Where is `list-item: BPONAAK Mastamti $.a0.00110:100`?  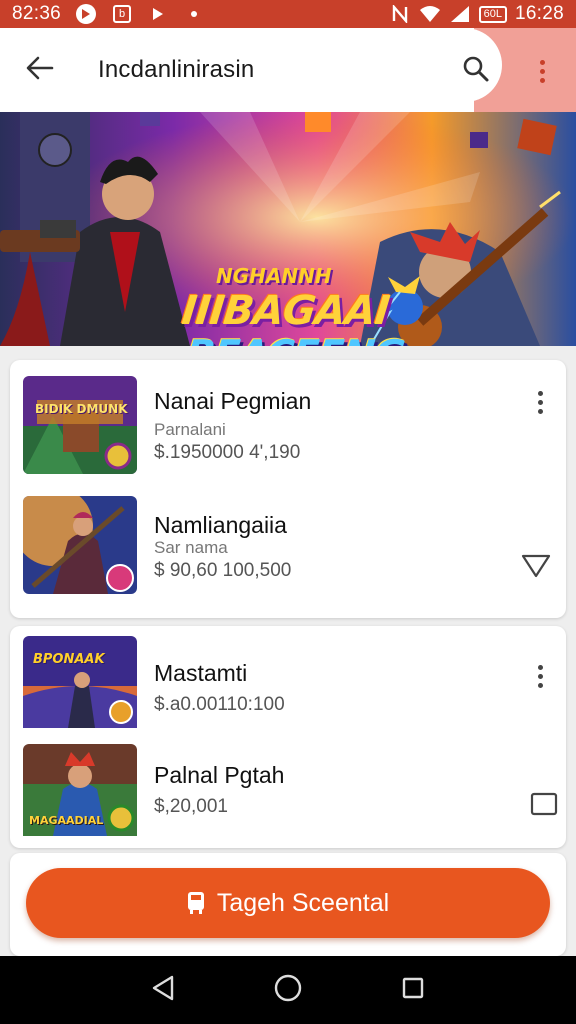
list-item: BPONAAK Mastamti $.a0.00110:100 is located at coordinates (287, 686).